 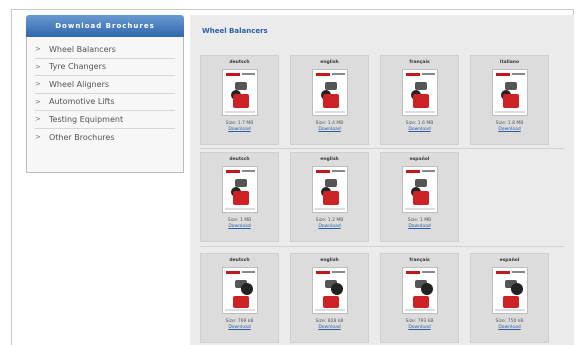 What do you see at coordinates (329, 220) in the screenshot?
I see `file-size: Size: 1.2 MB` at bounding box center [329, 220].